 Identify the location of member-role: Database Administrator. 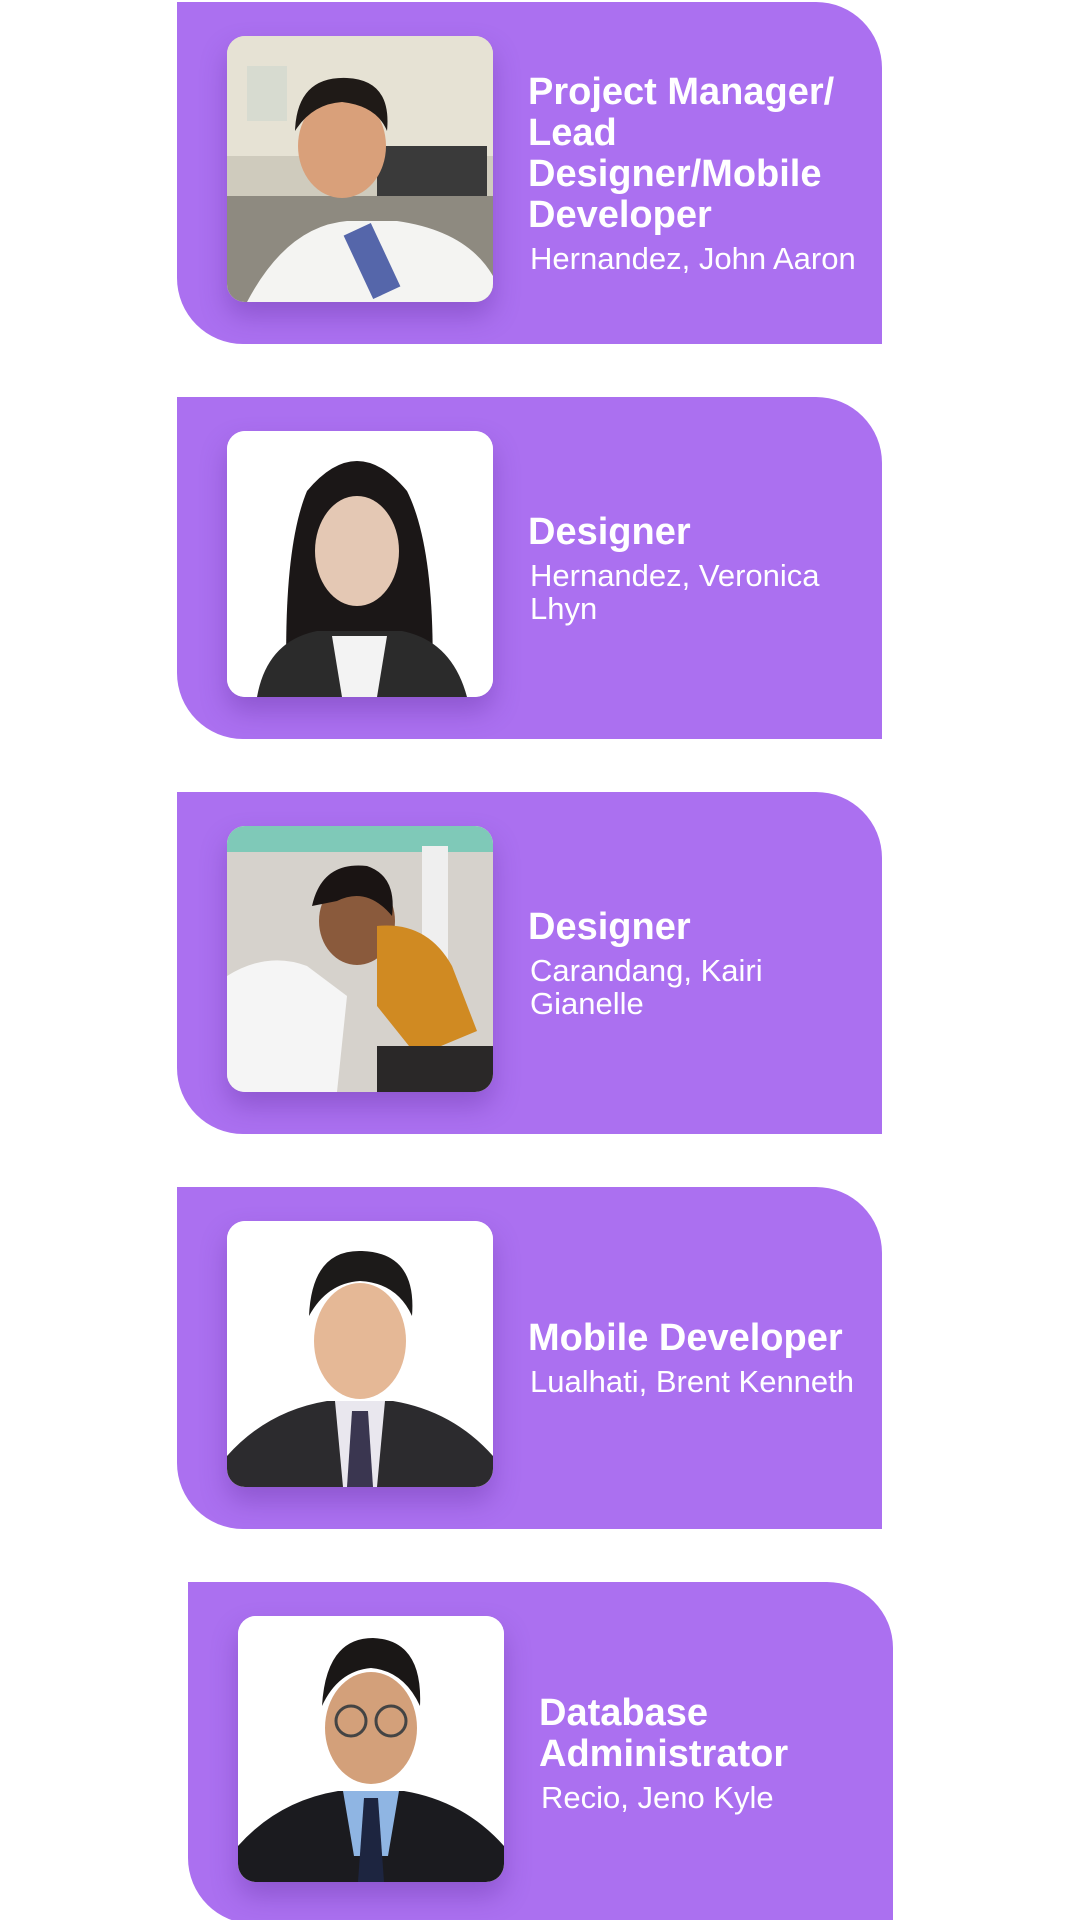
(664, 1733).